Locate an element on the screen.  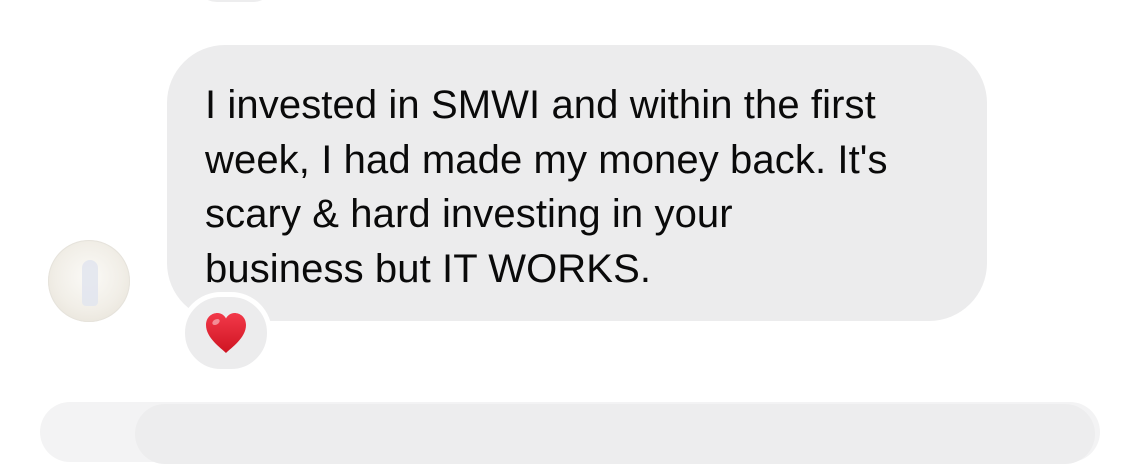
next-message-bubble is located at coordinates (615, 434).